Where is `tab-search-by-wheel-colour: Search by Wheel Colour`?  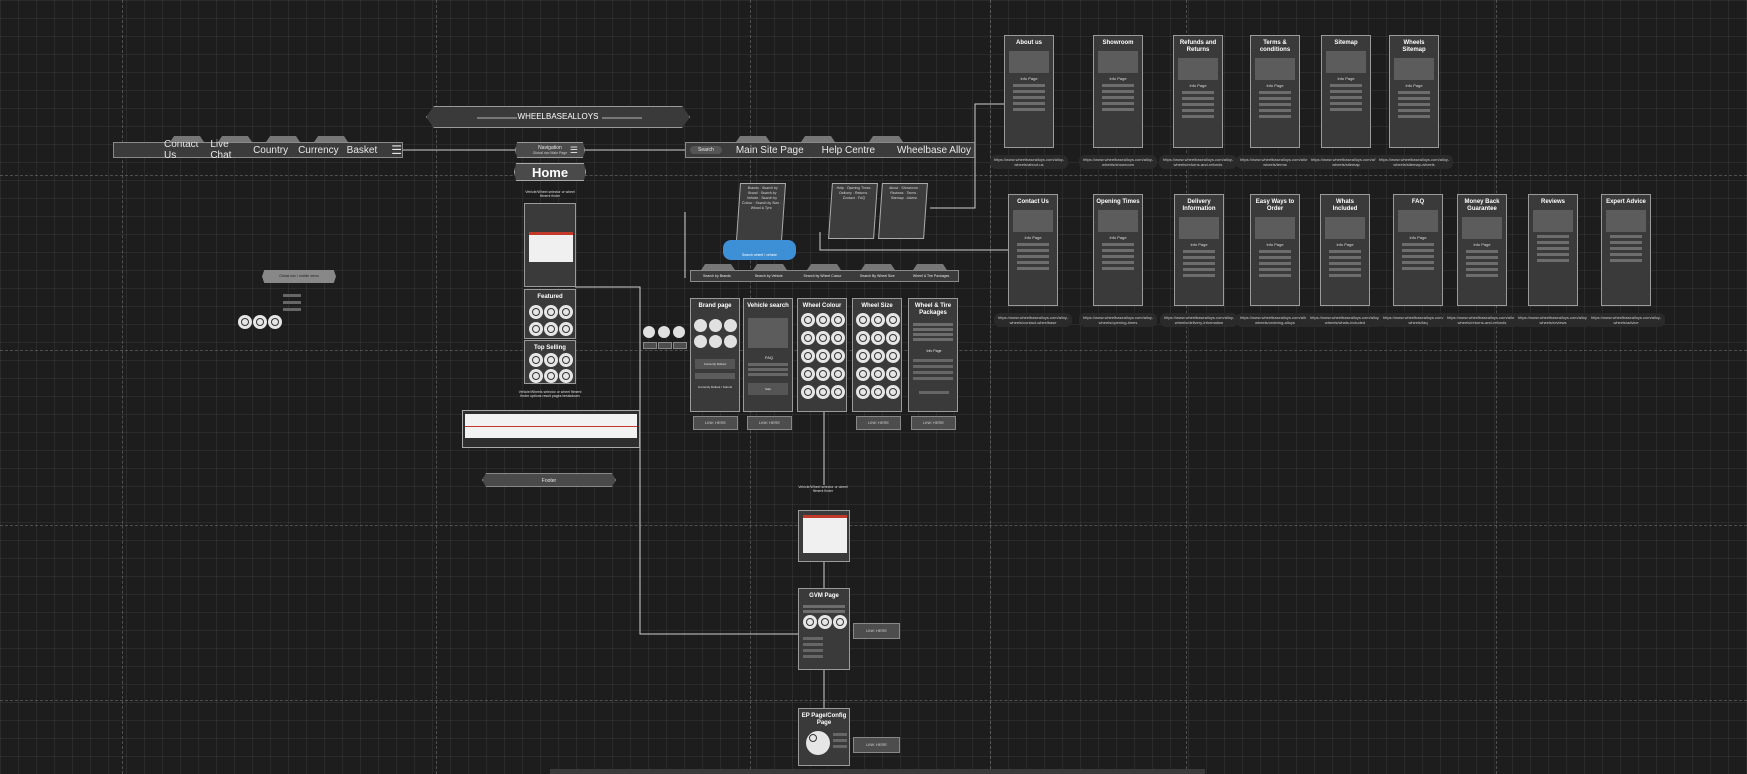 tab-search-by-wheel-colour: Search by Wheel Colour is located at coordinates (823, 276).